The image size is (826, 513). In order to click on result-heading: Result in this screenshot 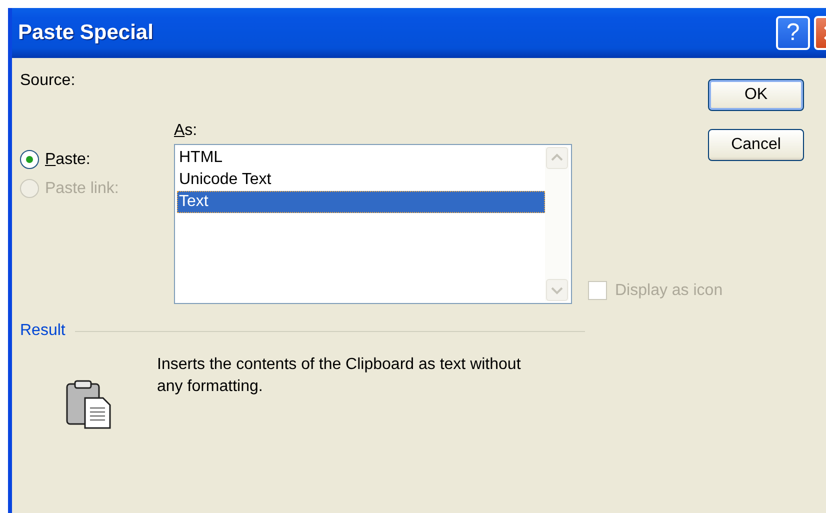, I will do `click(43, 331)`.